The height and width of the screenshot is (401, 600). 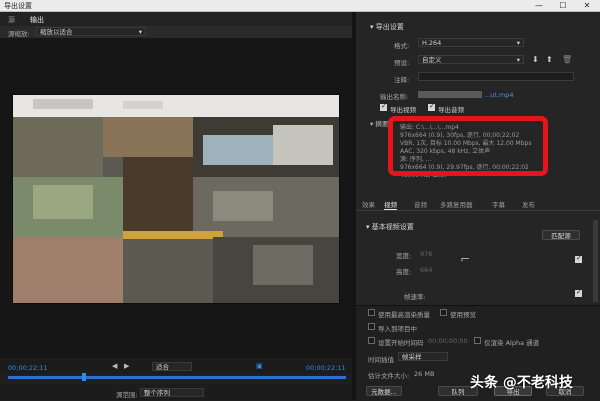 What do you see at coordinates (402, 63) in the screenshot?
I see `preset-label: 预设:` at bounding box center [402, 63].